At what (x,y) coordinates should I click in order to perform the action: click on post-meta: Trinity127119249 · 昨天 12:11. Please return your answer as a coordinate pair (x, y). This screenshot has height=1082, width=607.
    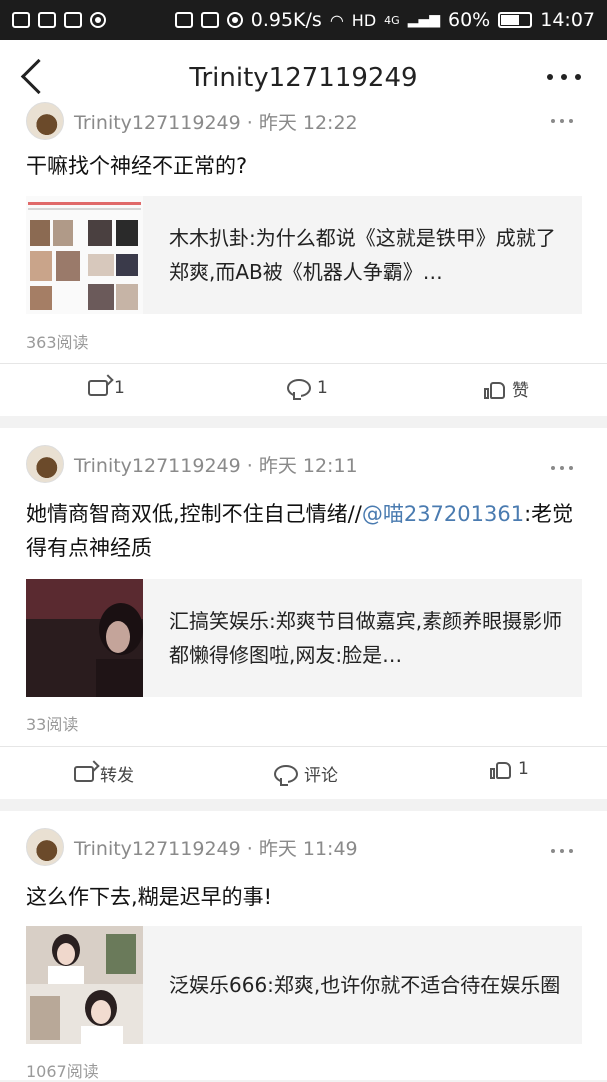
    Looking at the image, I should click on (216, 465).